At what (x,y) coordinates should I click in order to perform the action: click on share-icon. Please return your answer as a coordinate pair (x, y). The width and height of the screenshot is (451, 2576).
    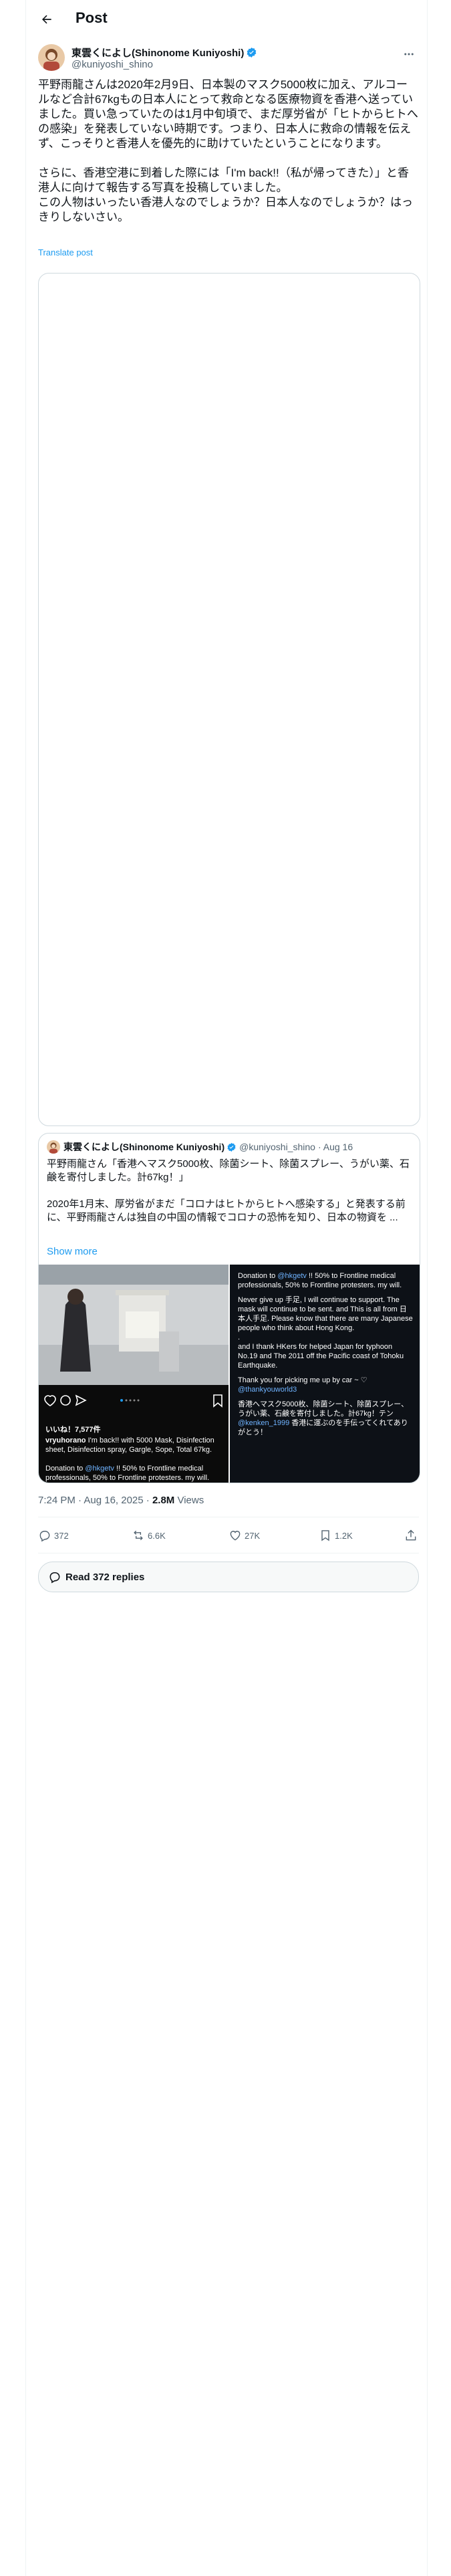
    Looking at the image, I should click on (411, 1535).